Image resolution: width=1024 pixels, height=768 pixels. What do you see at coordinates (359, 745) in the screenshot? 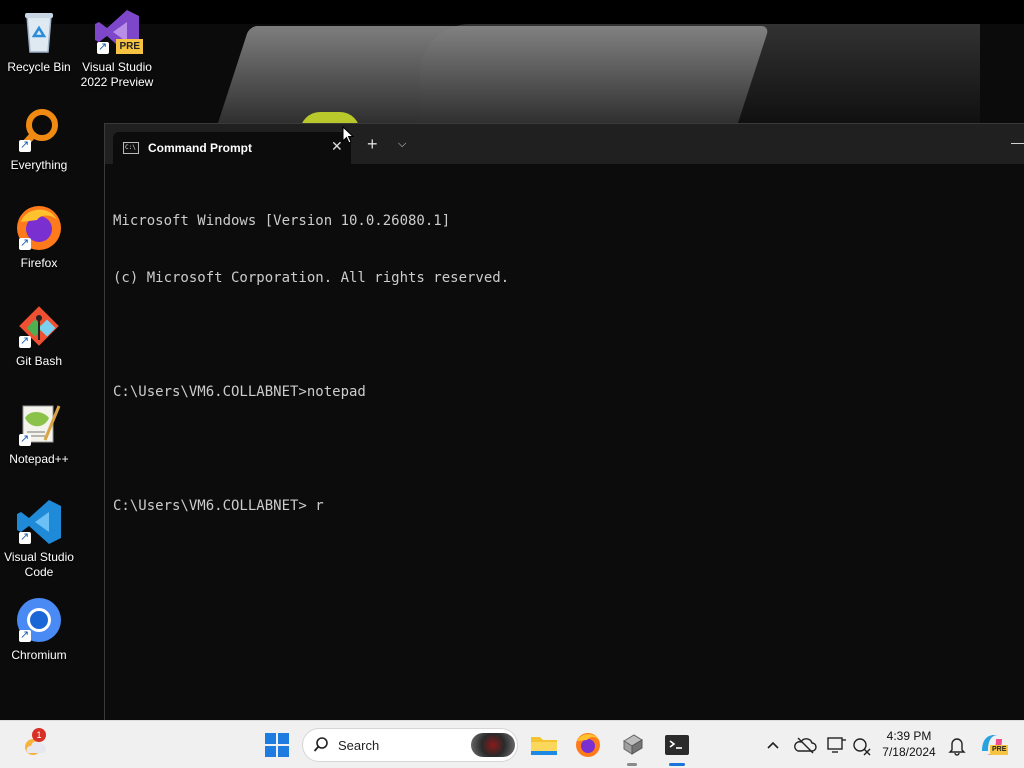
I see `search-placeholder: Search` at bounding box center [359, 745].